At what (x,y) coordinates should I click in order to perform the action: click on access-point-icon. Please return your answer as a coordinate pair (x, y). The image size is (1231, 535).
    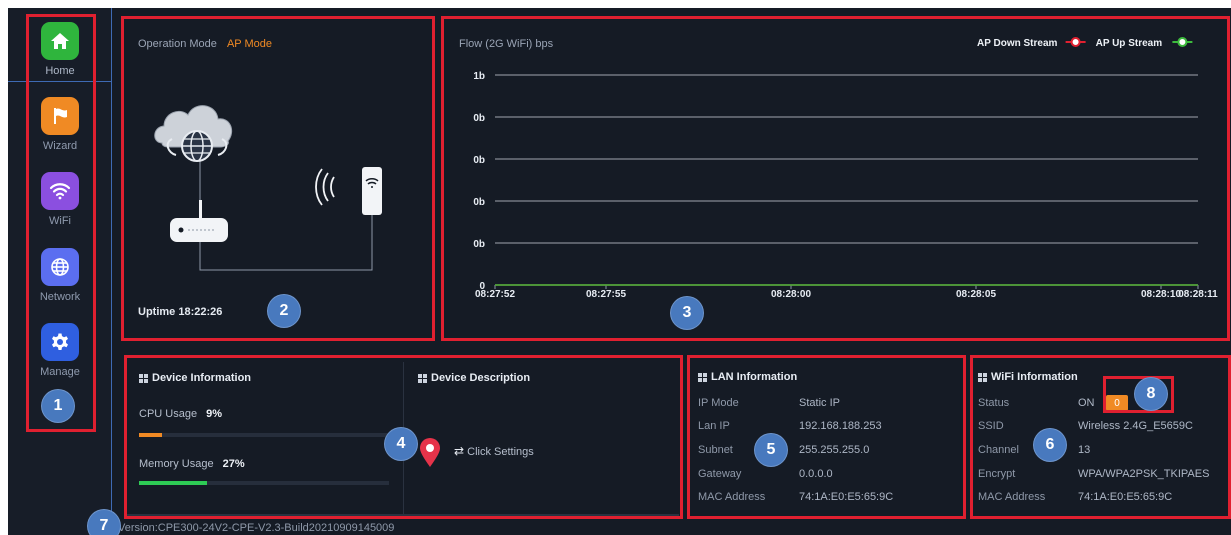
    Looking at the image, I should click on (372, 191).